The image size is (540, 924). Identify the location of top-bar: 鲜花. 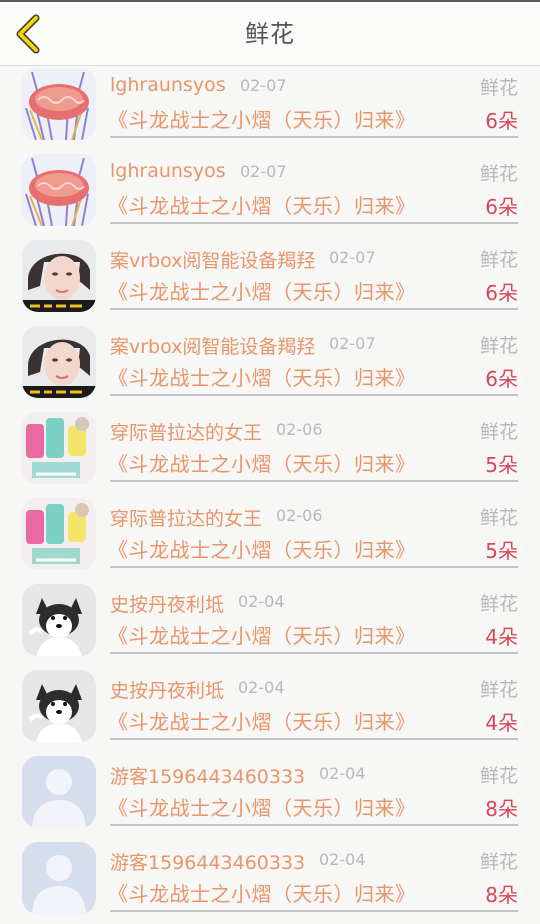
(270, 34).